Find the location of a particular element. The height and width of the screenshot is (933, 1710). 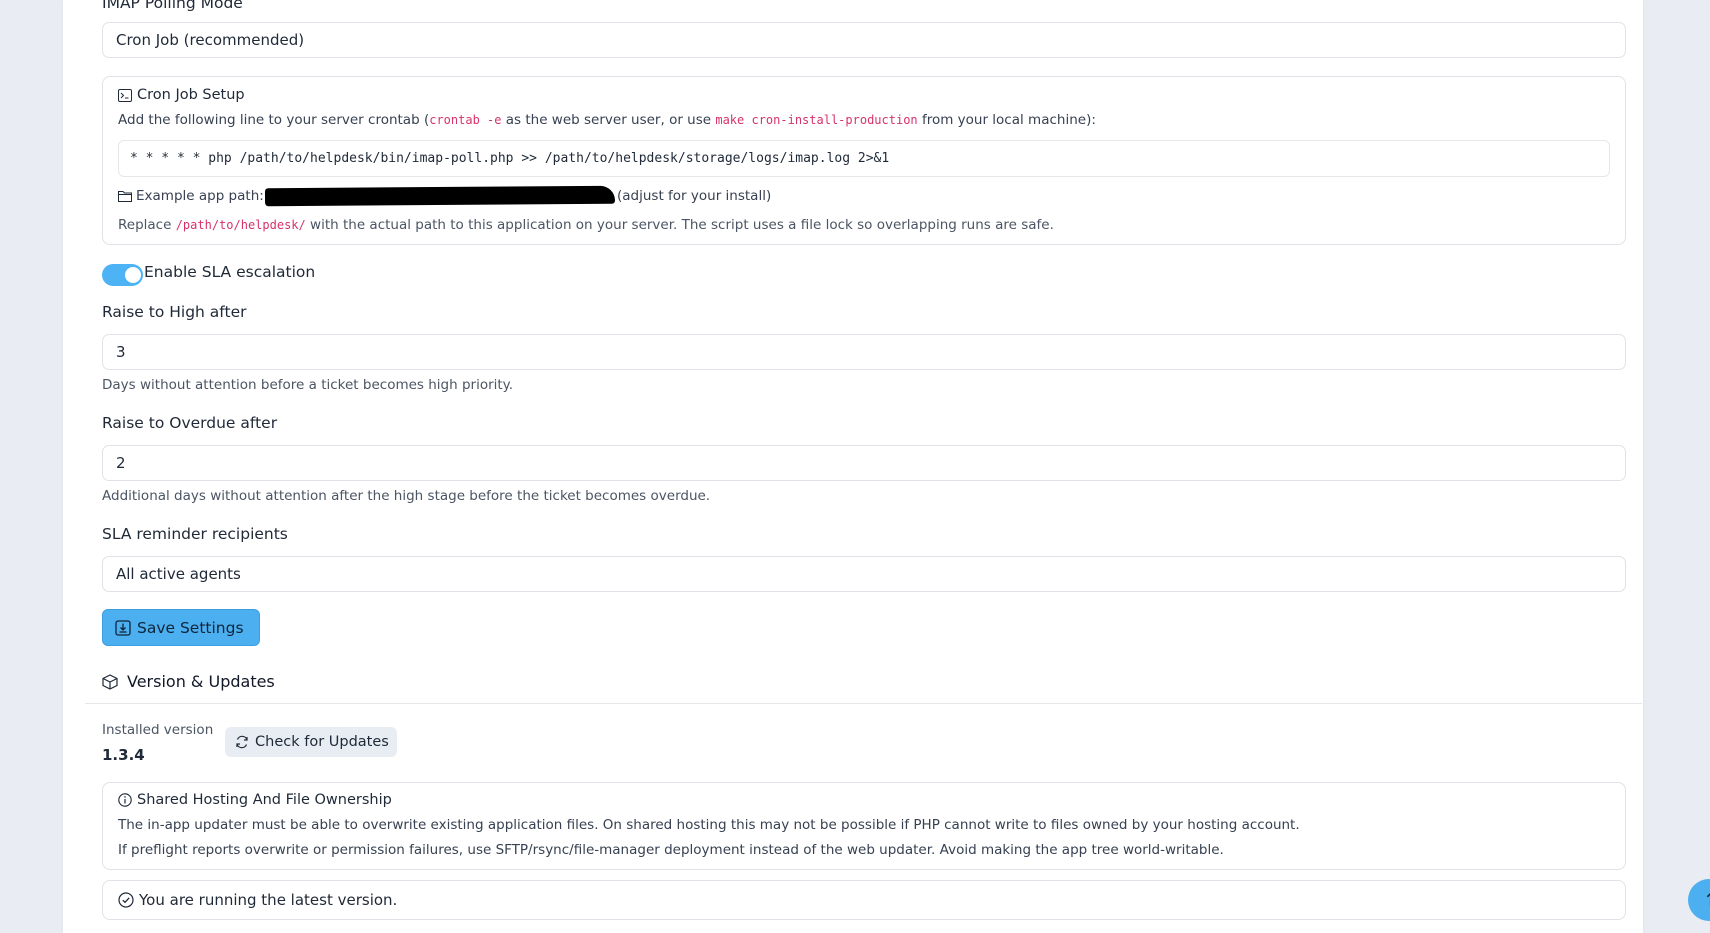

box-icon is located at coordinates (110, 681).